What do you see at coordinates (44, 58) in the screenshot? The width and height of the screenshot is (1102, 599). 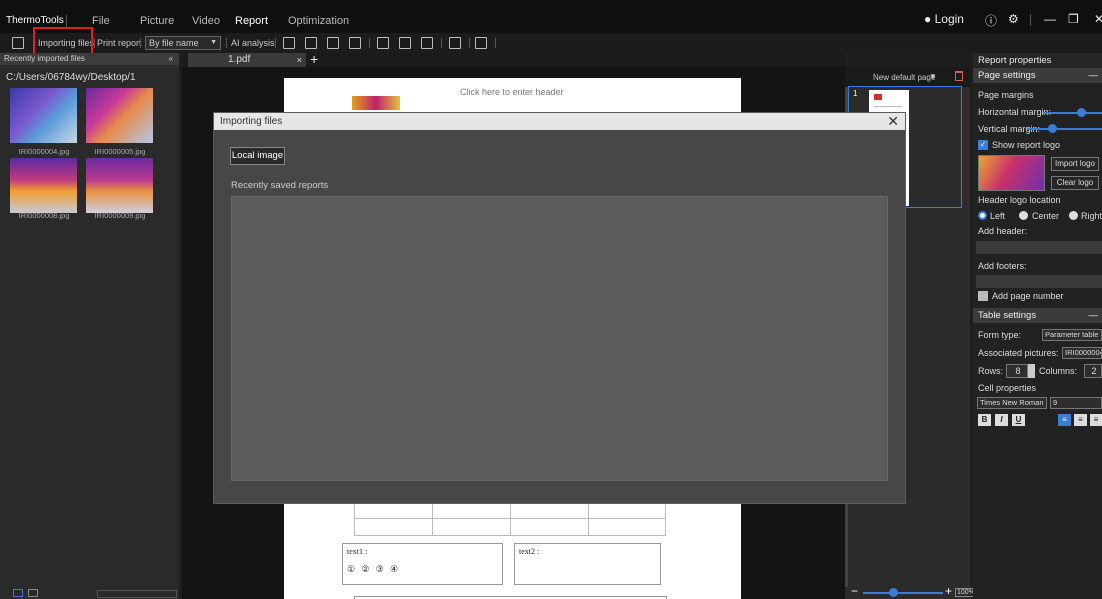 I see `recent-files-title: Recently imported files` at bounding box center [44, 58].